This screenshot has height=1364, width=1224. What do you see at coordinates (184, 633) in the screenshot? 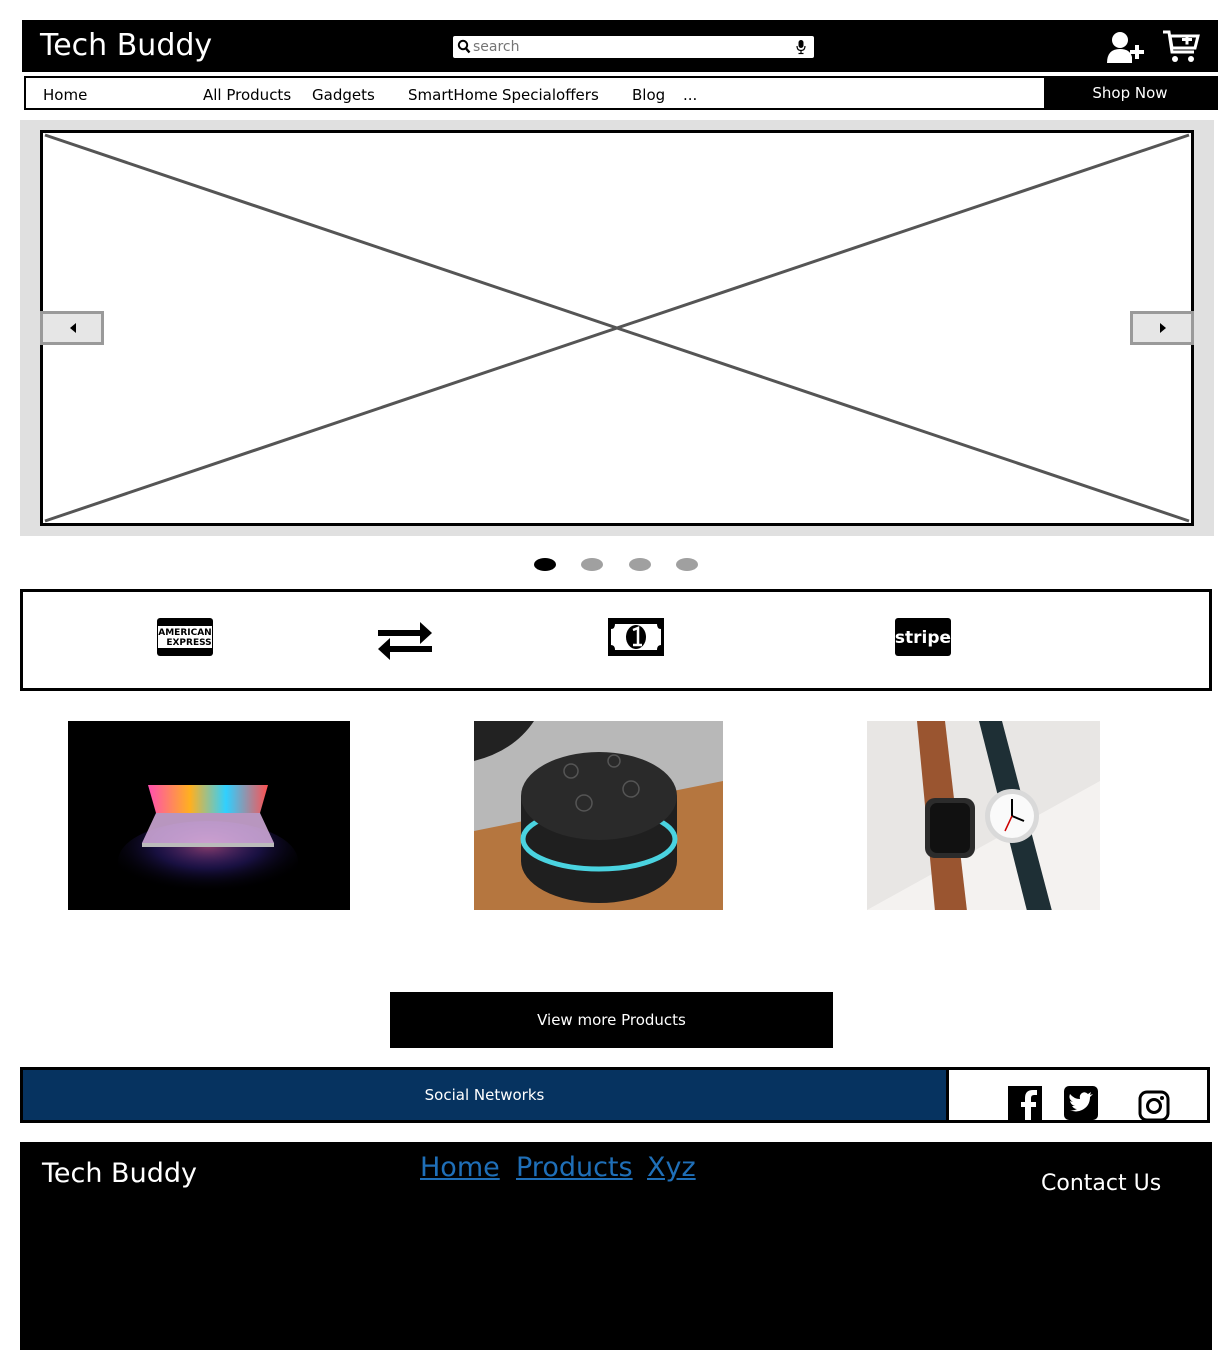
I see `svg-text: AMERICAN` at bounding box center [184, 633].